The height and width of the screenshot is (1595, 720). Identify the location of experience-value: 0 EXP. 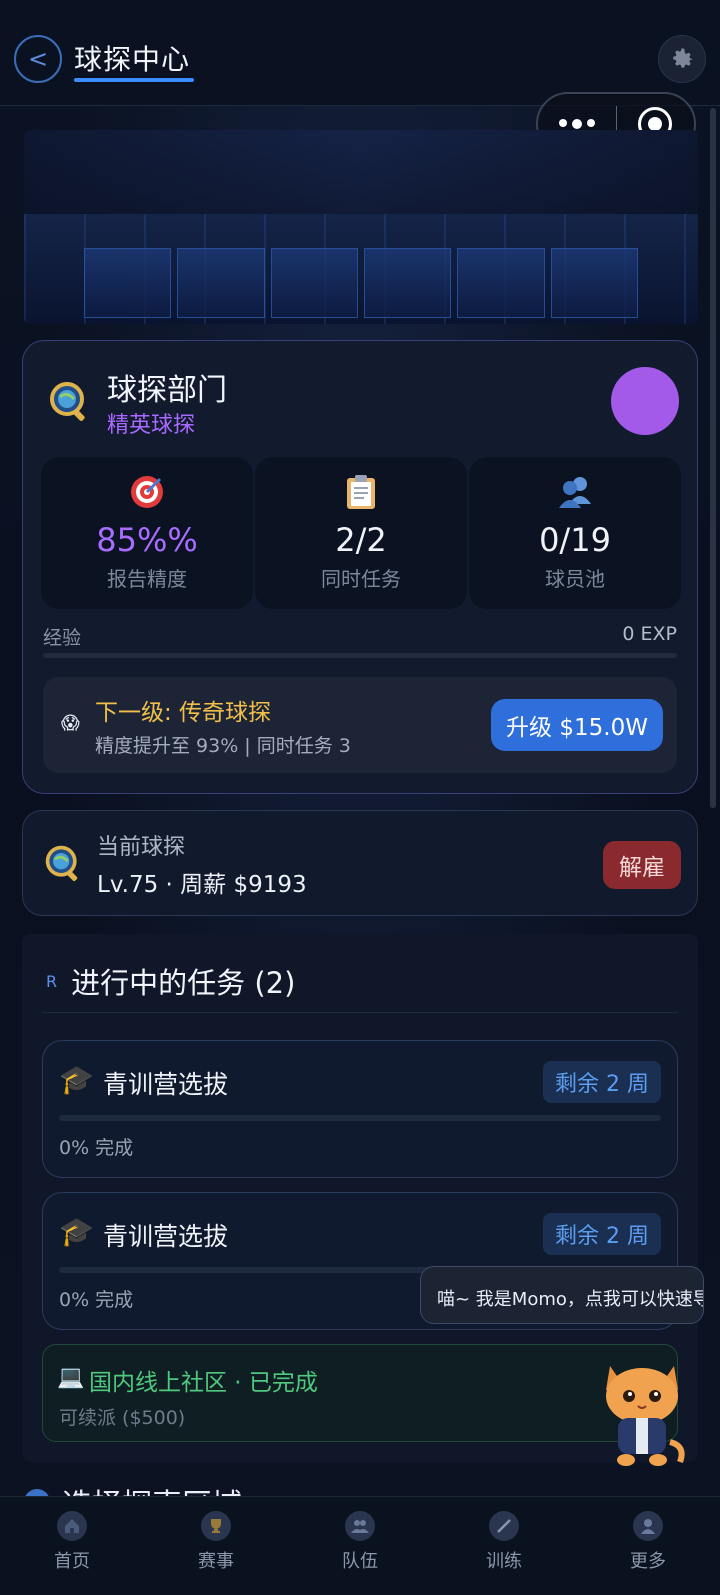
(649, 634).